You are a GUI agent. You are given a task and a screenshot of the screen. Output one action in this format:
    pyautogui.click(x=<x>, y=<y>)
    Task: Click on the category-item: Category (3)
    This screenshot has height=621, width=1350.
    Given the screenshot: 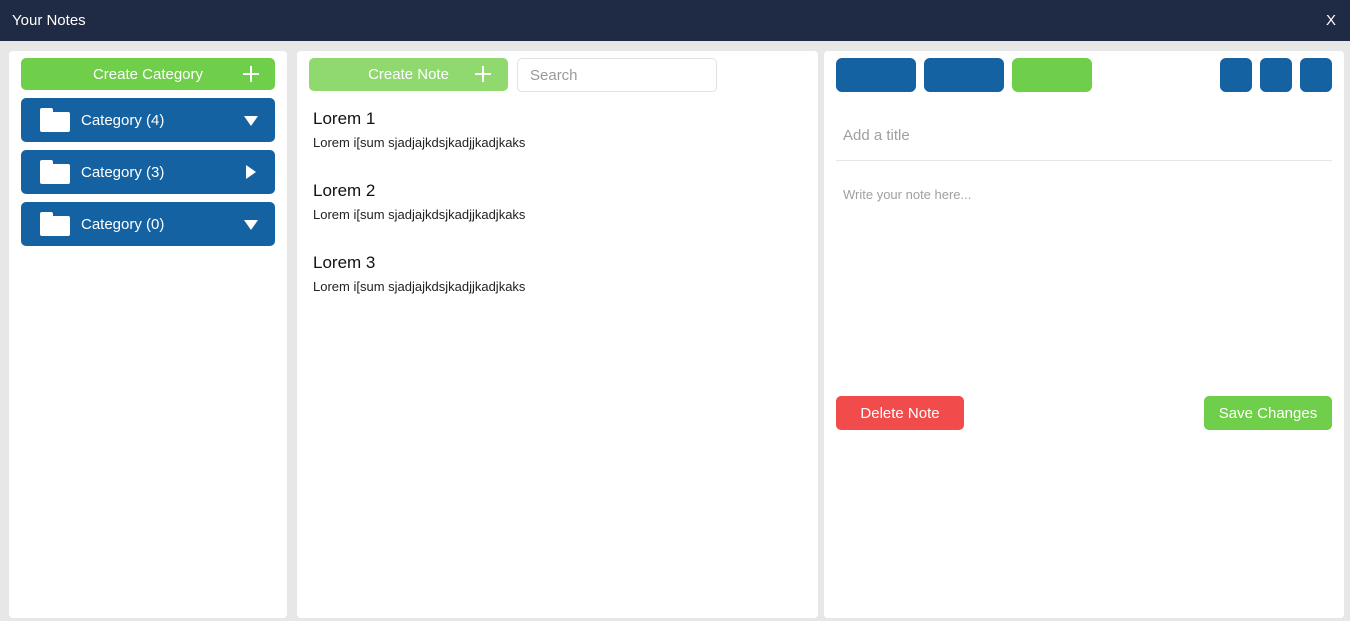 What is the action you would take?
    pyautogui.click(x=148, y=172)
    